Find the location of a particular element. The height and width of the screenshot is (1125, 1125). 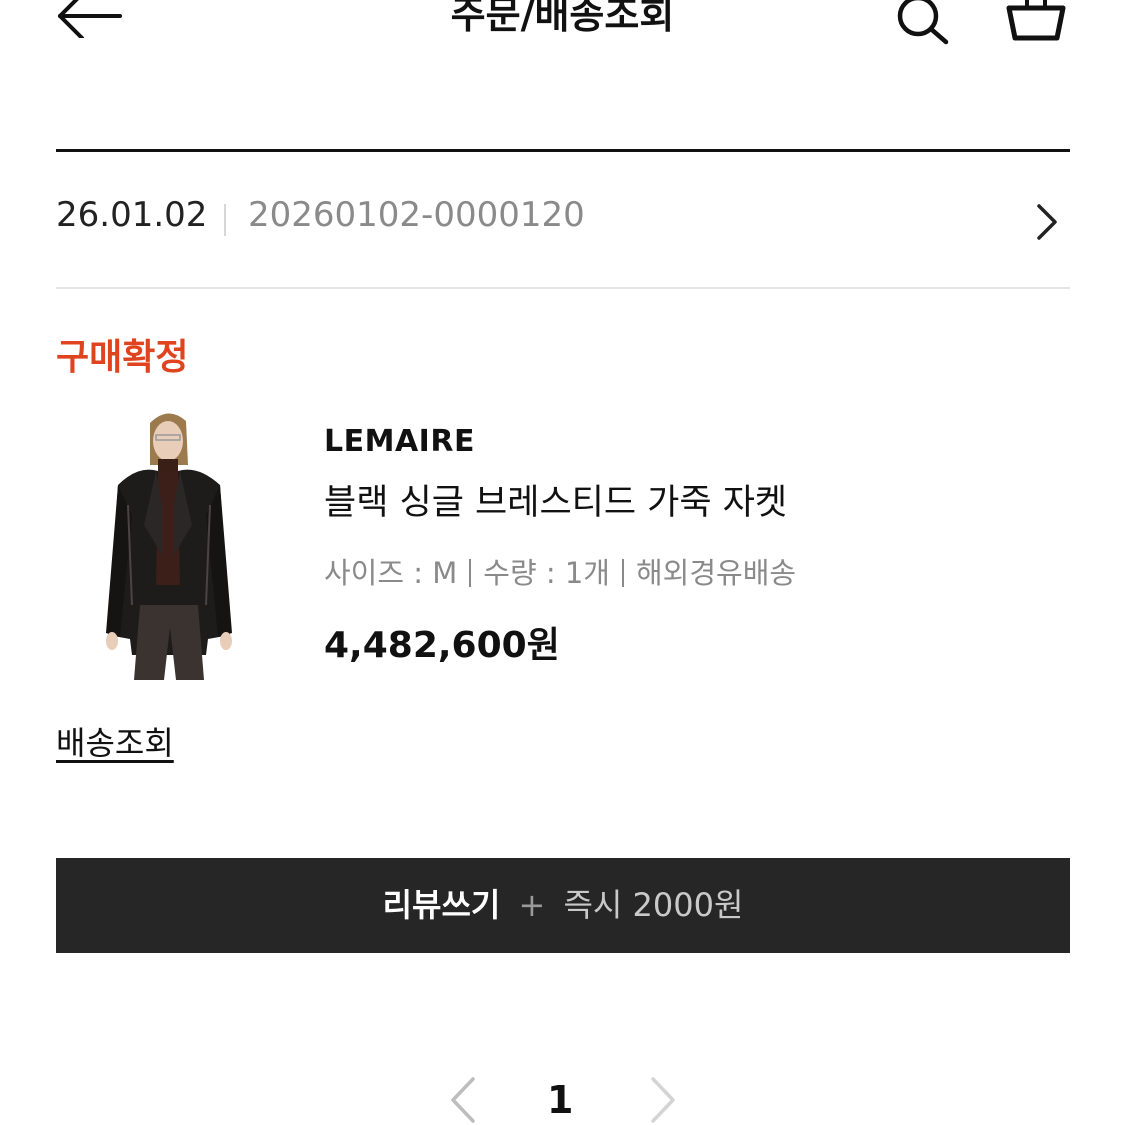

product-quantity: 수량 : 1개 is located at coordinates (546, 573).